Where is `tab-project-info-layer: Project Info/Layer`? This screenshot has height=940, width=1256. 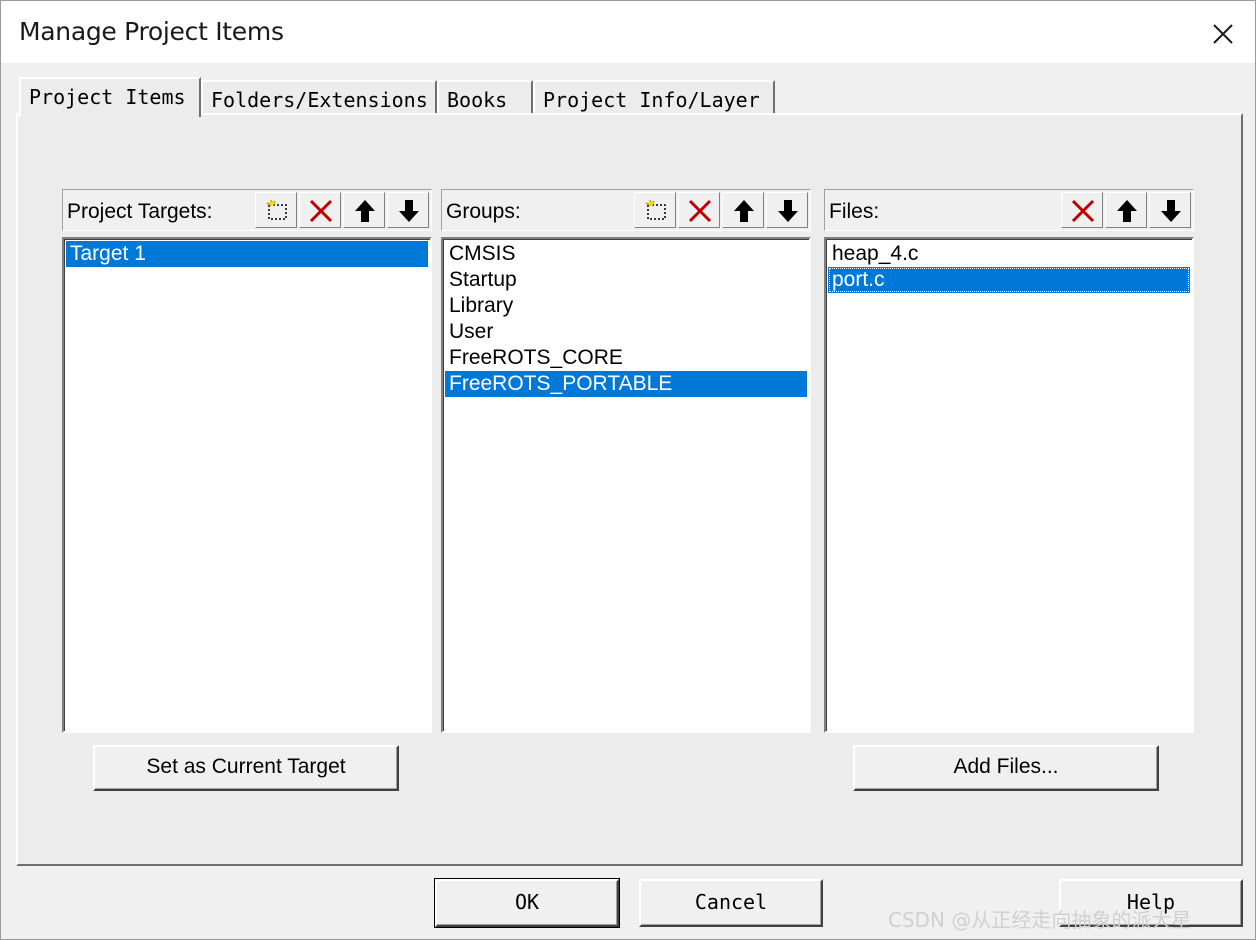
tab-project-info-layer: Project Info/Layer is located at coordinates (654, 98).